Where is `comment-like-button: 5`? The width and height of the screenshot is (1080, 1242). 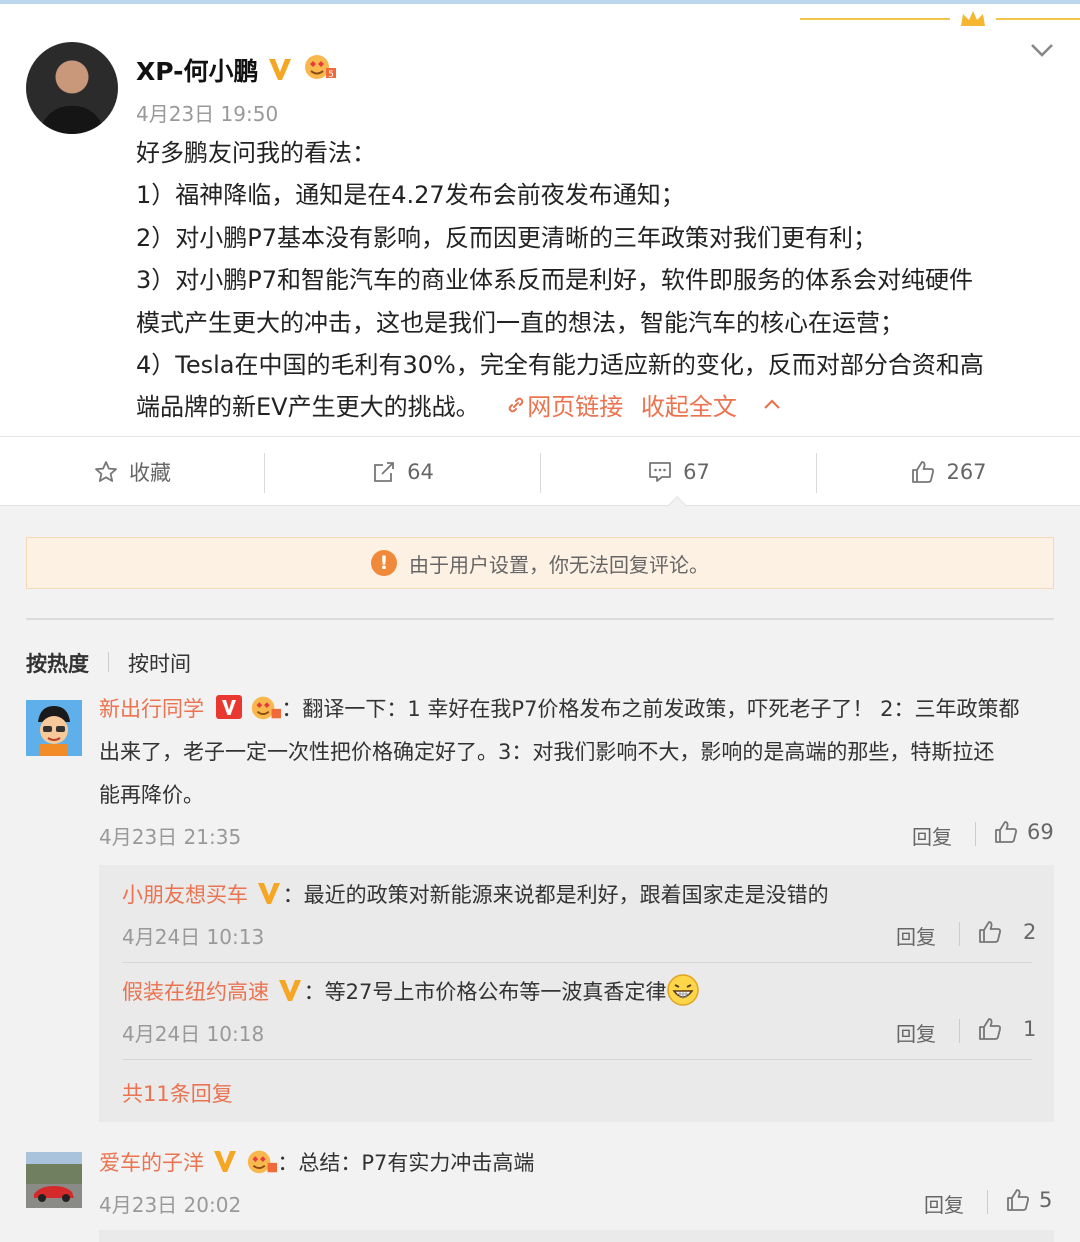
comment-like-button: 5 is located at coordinates (1028, 1200).